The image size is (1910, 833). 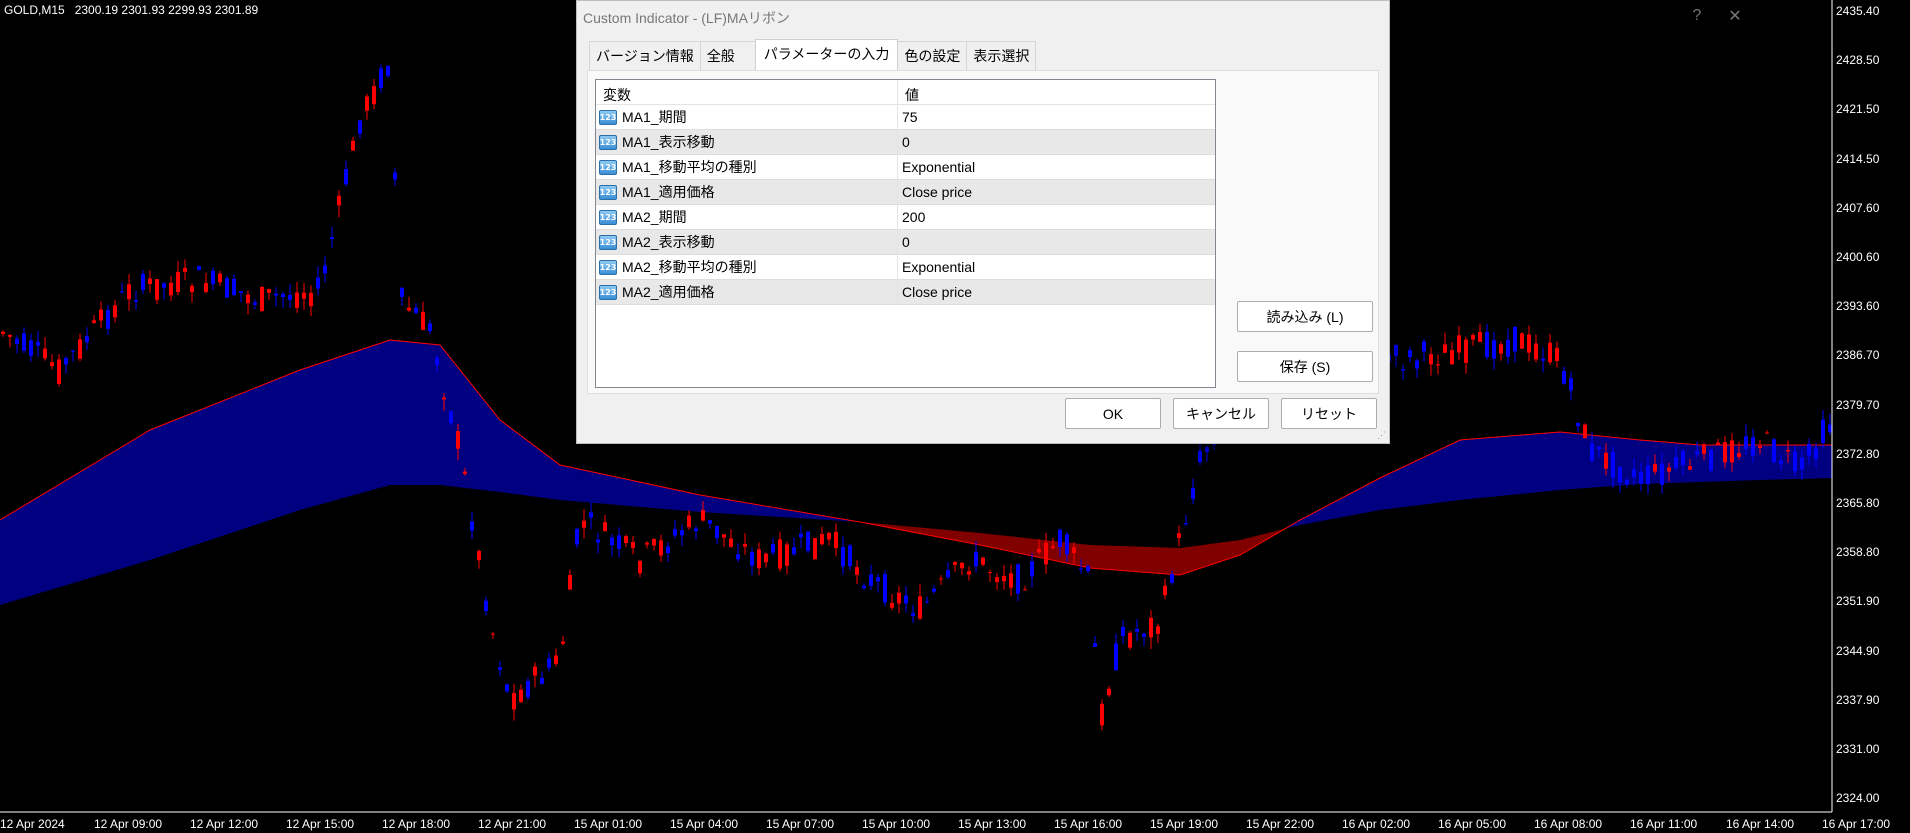 I want to click on reset-button: リセット, so click(x=1329, y=413).